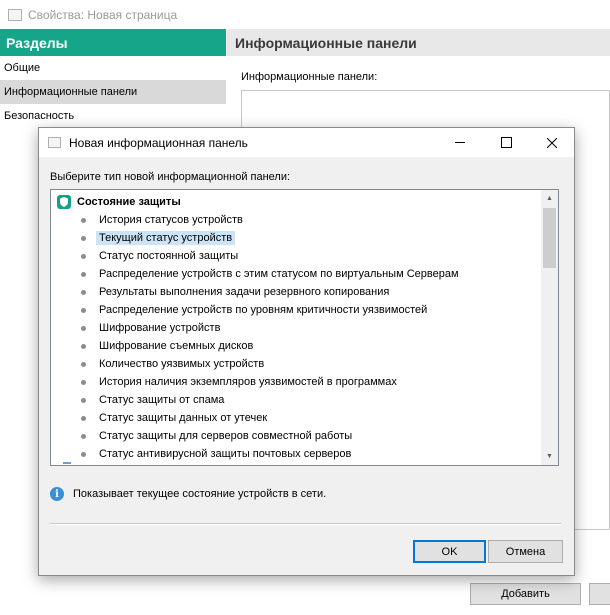  What do you see at coordinates (129, 202) in the screenshot?
I see `tree-group-label: Состояние защиты` at bounding box center [129, 202].